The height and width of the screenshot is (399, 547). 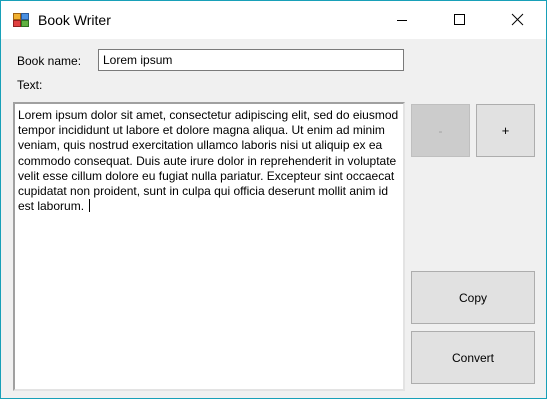 I want to click on text-label: Text:, so click(x=30, y=85).